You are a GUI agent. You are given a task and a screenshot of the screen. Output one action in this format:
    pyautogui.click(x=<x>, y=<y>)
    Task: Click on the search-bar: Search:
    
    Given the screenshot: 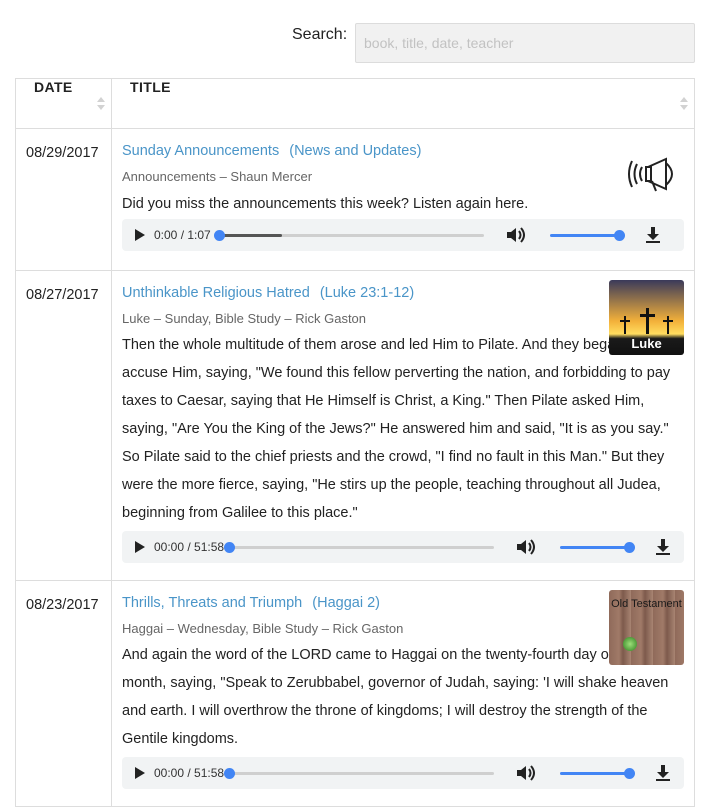 What is the action you would take?
    pyautogui.click(x=355, y=39)
    